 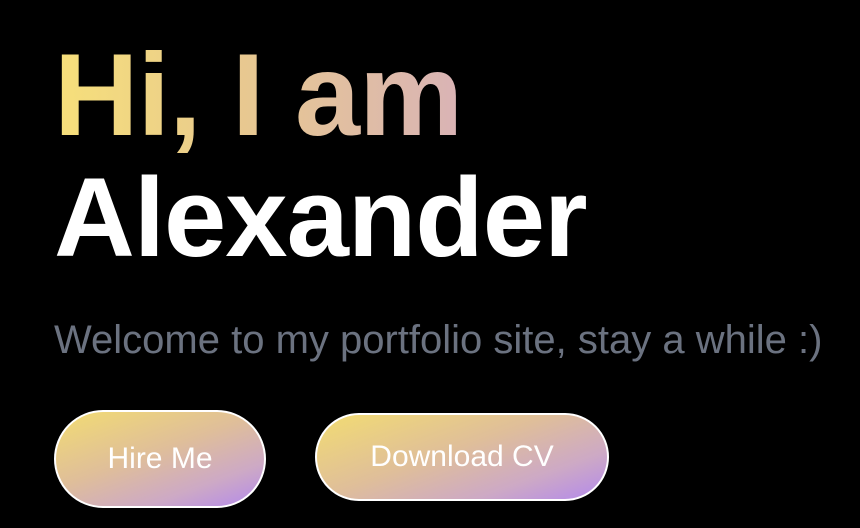 I want to click on download-cv-button: Download CV, so click(x=462, y=457).